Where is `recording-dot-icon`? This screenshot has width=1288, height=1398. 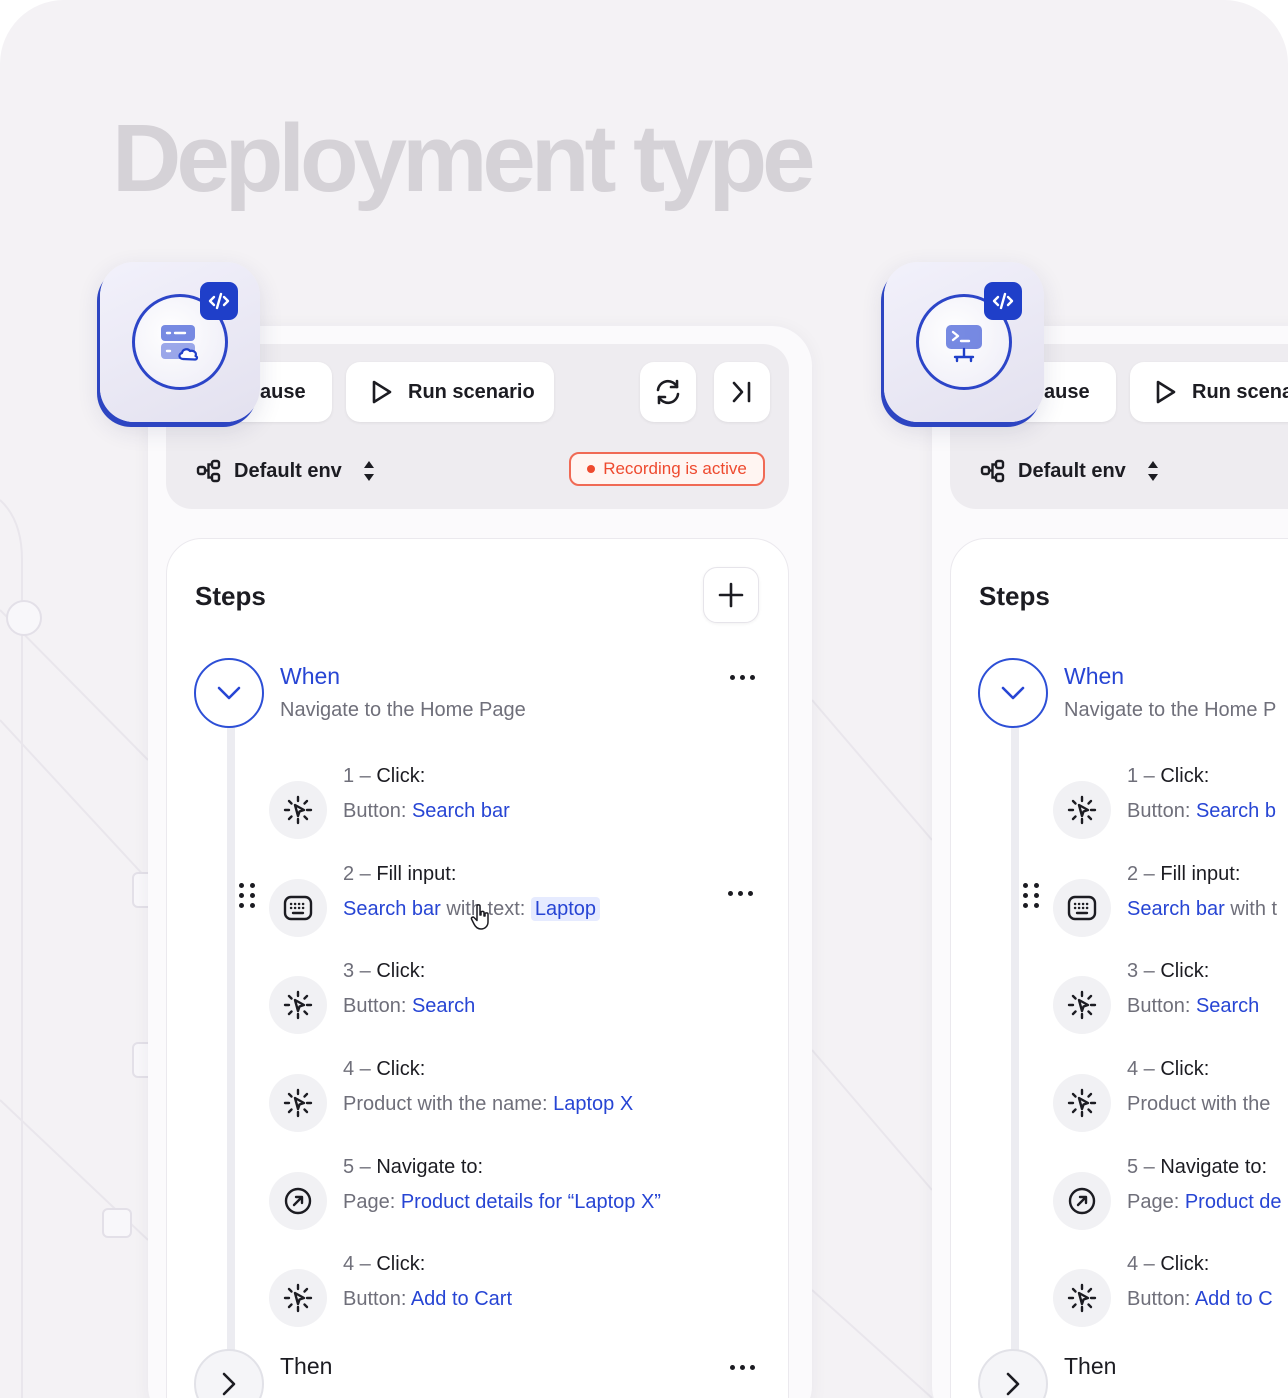 recording-dot-icon is located at coordinates (591, 469).